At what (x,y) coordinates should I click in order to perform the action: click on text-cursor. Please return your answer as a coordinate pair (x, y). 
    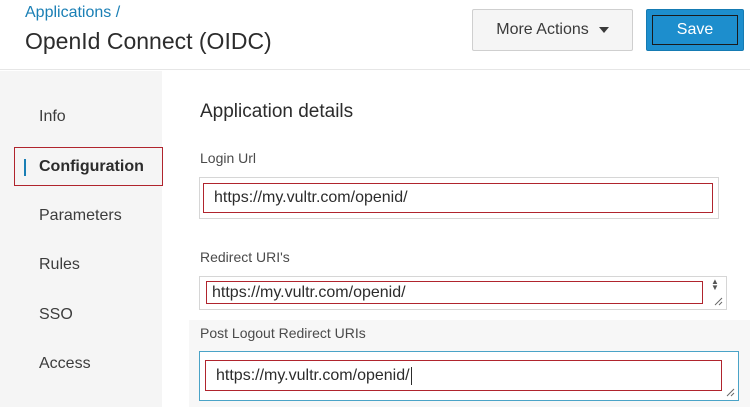
    Looking at the image, I should click on (411, 375).